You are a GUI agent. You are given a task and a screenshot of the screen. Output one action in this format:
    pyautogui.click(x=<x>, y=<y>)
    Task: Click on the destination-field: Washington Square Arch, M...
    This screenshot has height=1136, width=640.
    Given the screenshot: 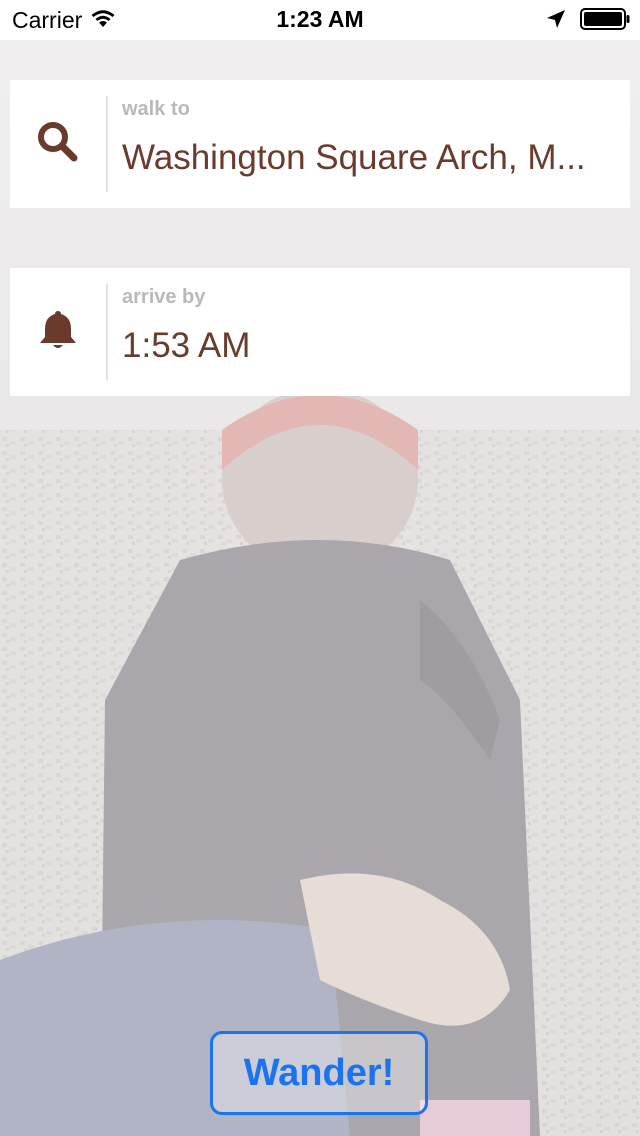 What is the action you would take?
    pyautogui.click(x=362, y=158)
    